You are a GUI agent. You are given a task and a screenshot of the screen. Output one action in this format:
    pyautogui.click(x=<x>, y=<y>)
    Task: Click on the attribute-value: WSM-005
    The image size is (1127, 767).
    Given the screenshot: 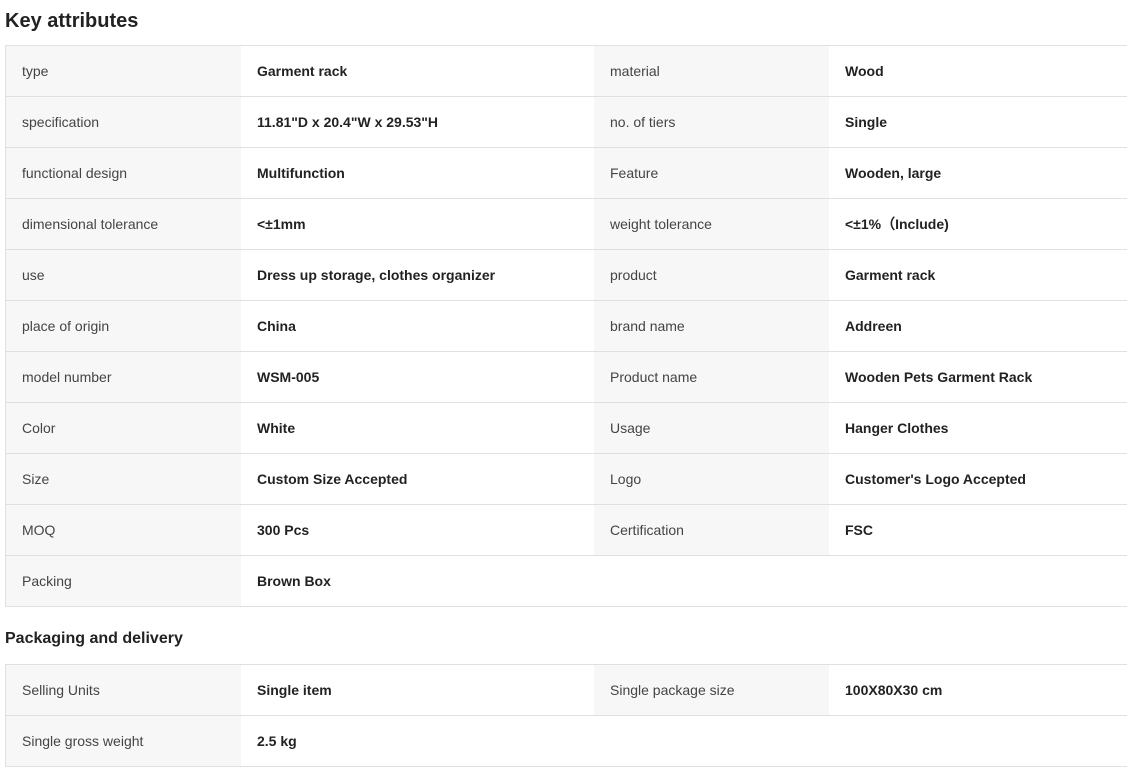 What is the action you would take?
    pyautogui.click(x=417, y=377)
    